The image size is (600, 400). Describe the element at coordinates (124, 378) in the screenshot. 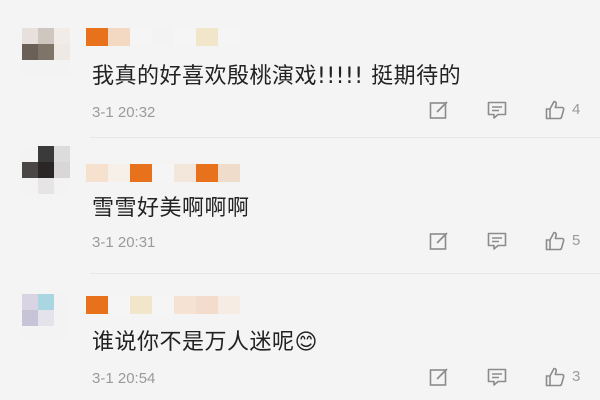

I see `comment-timestamp: 3-1 20:54` at that location.